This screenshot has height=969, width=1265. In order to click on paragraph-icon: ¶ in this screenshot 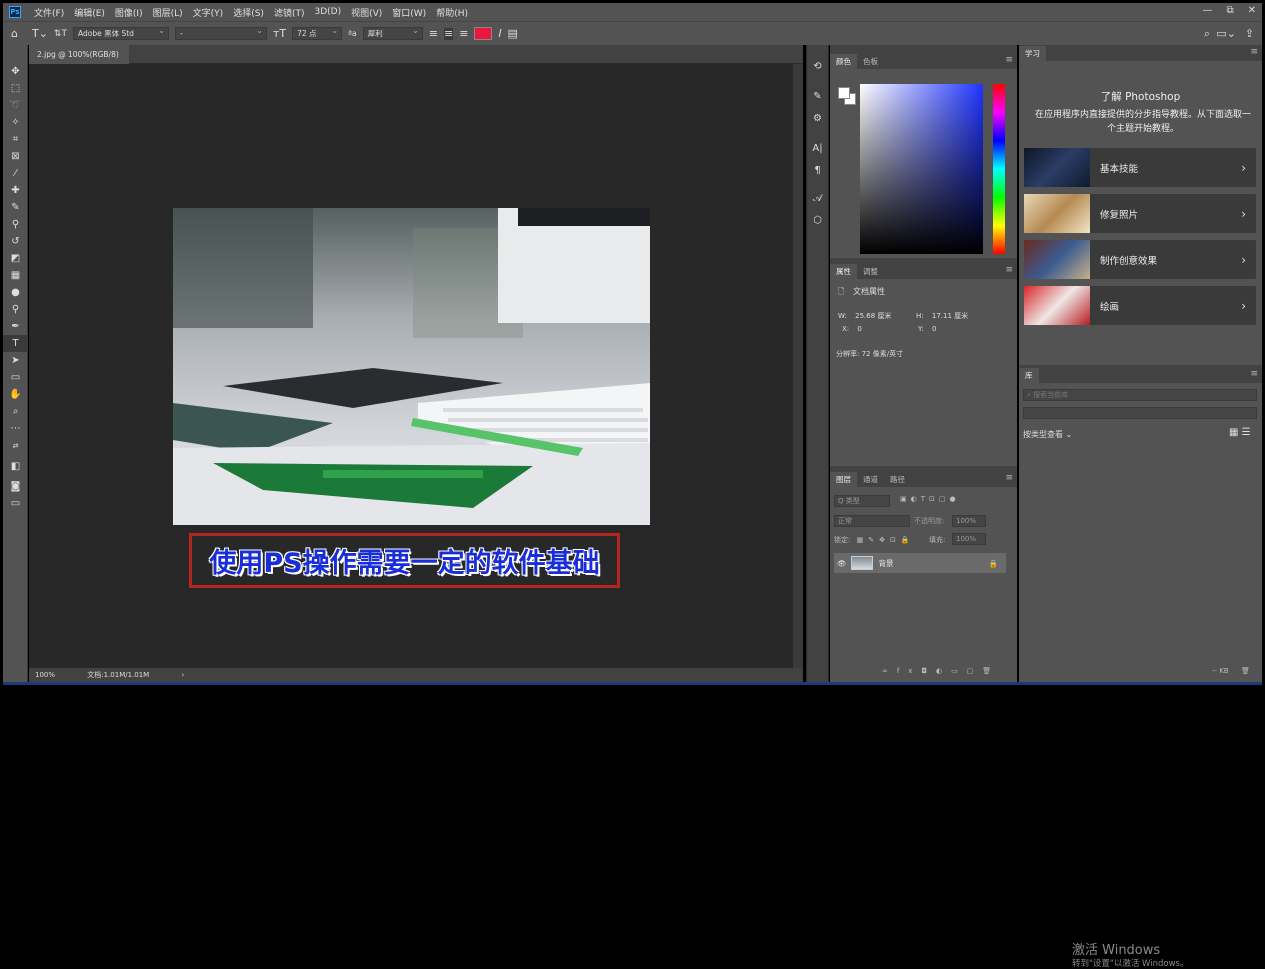, I will do `click(817, 170)`.